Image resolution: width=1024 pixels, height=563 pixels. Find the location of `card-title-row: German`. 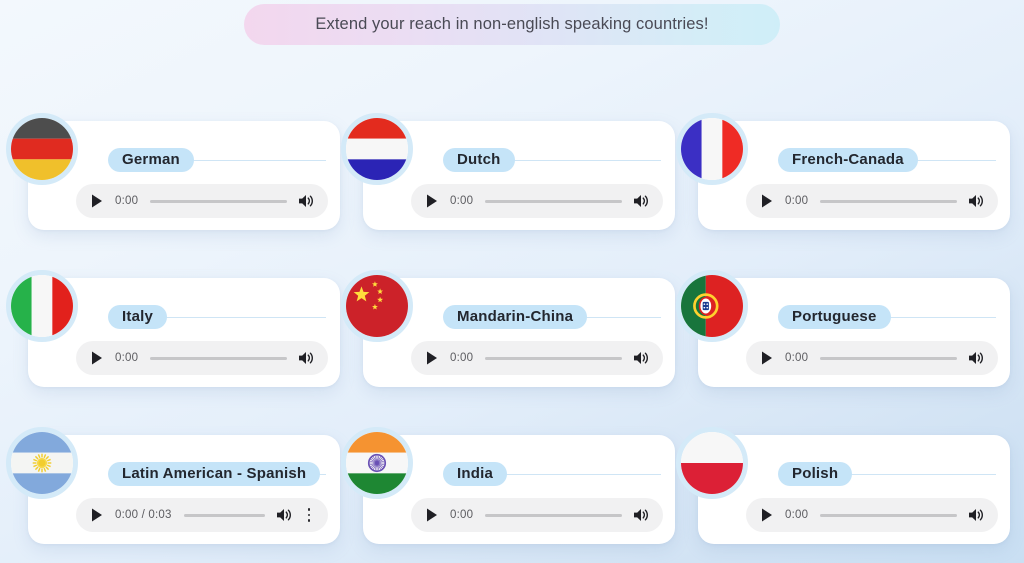

card-title-row: German is located at coordinates (217, 160).